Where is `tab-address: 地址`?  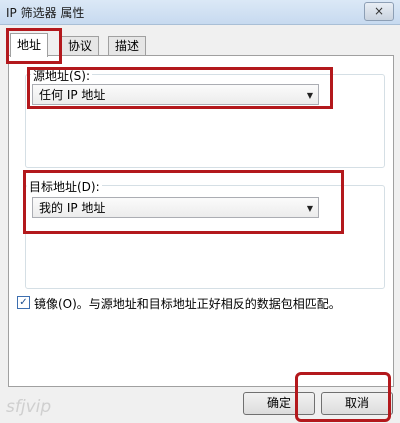 tab-address: 地址 is located at coordinates (29, 45).